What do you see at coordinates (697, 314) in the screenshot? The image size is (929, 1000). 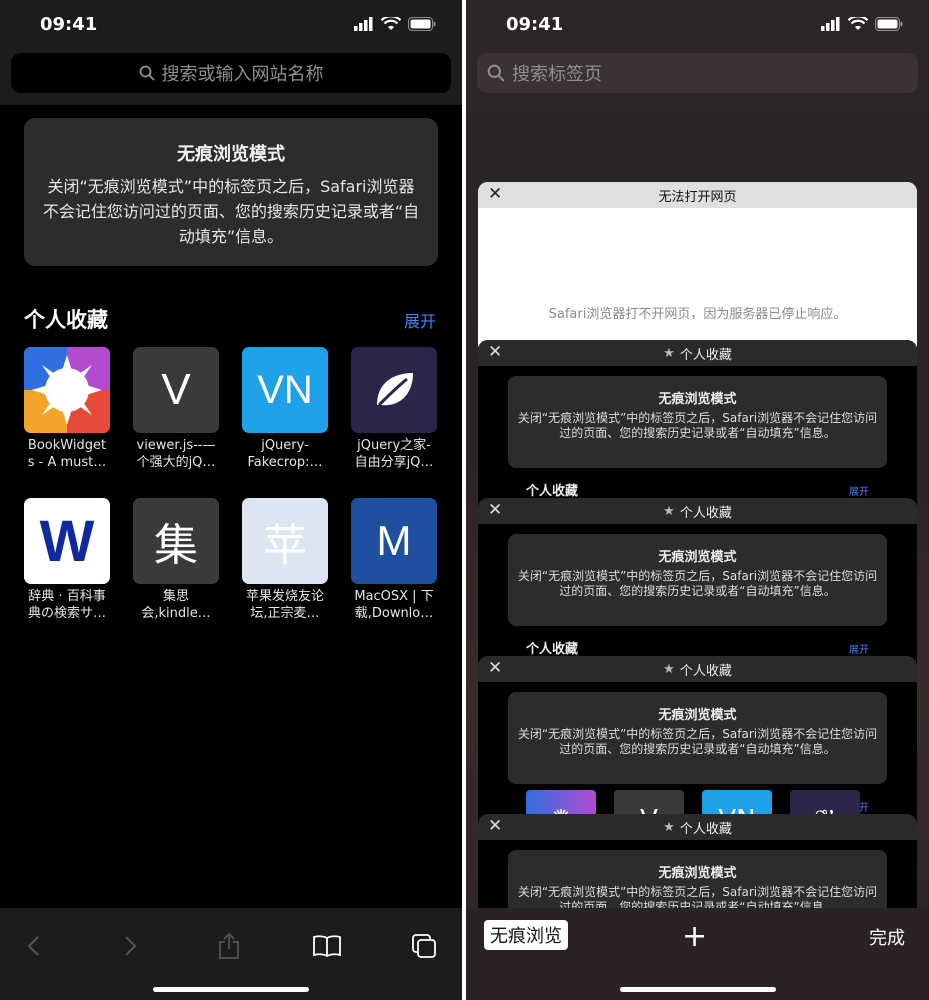 I see `error-message: Safari浏览器打不开网页，因为服务器已停止响应。` at bounding box center [697, 314].